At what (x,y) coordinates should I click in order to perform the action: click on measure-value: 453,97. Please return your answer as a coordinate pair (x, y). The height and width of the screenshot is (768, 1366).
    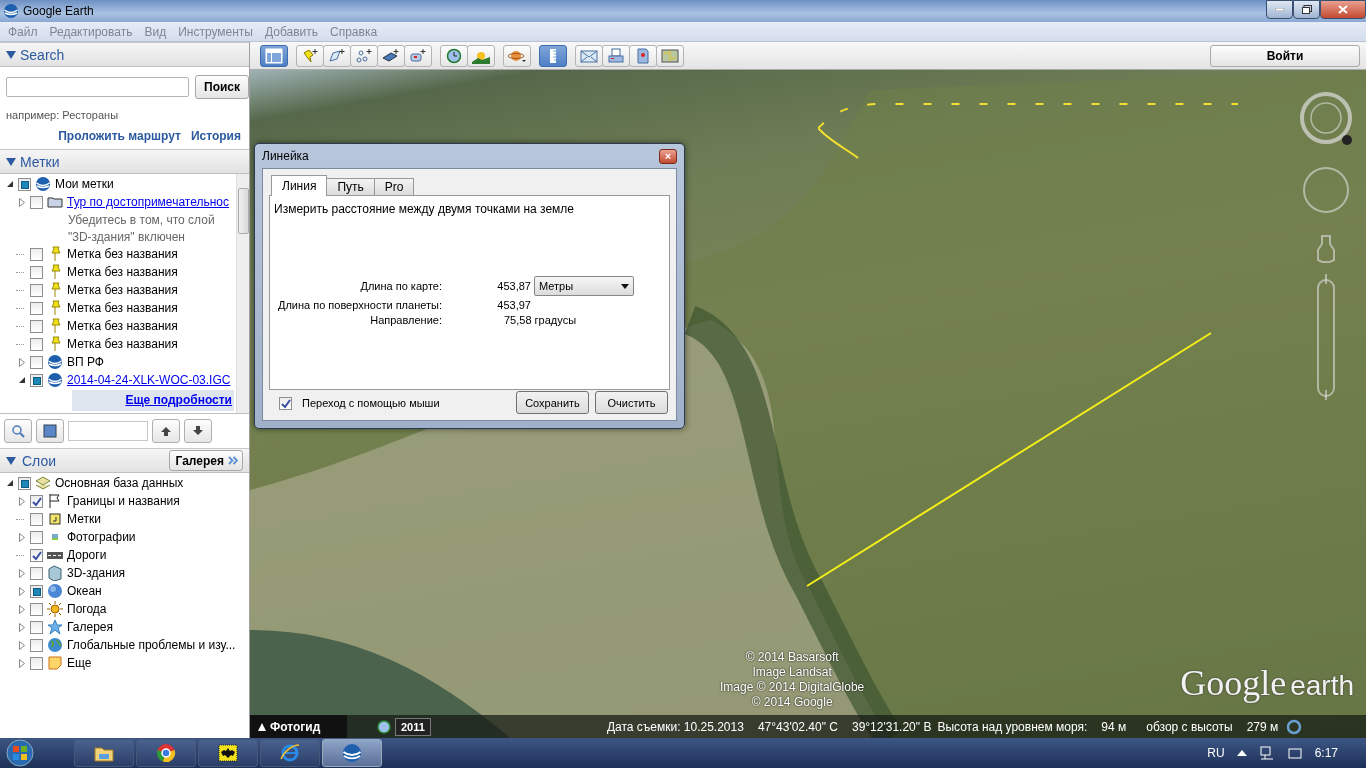
    Looking at the image, I should click on (514, 305).